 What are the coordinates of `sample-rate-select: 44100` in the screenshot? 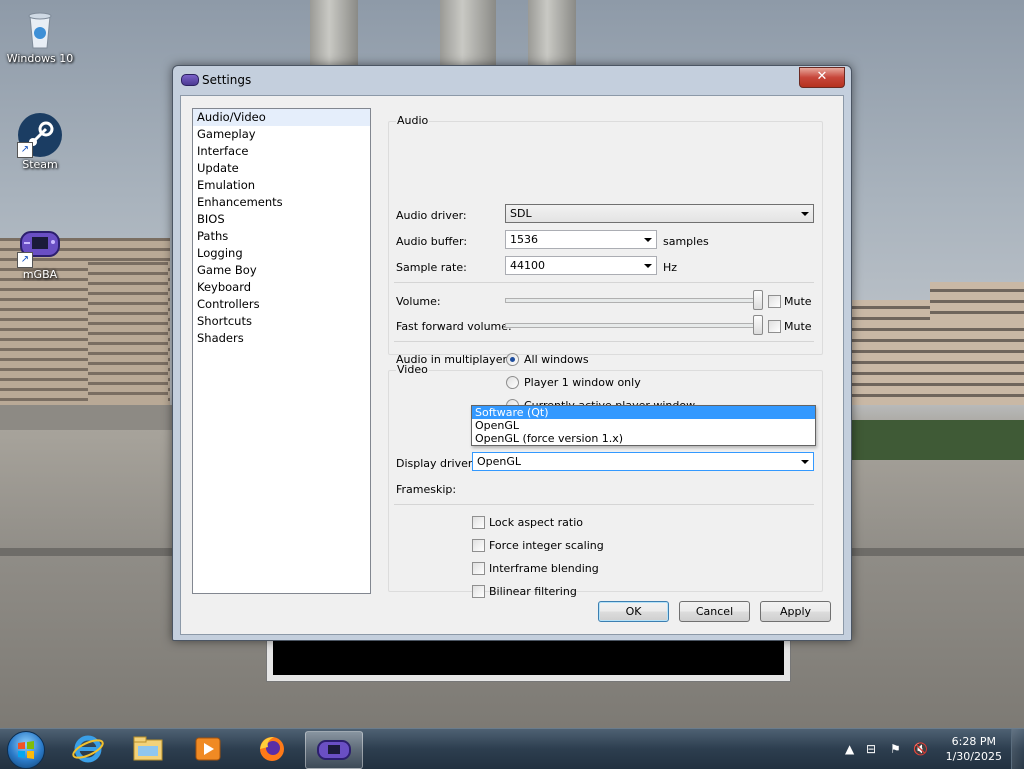 It's located at (581, 265).